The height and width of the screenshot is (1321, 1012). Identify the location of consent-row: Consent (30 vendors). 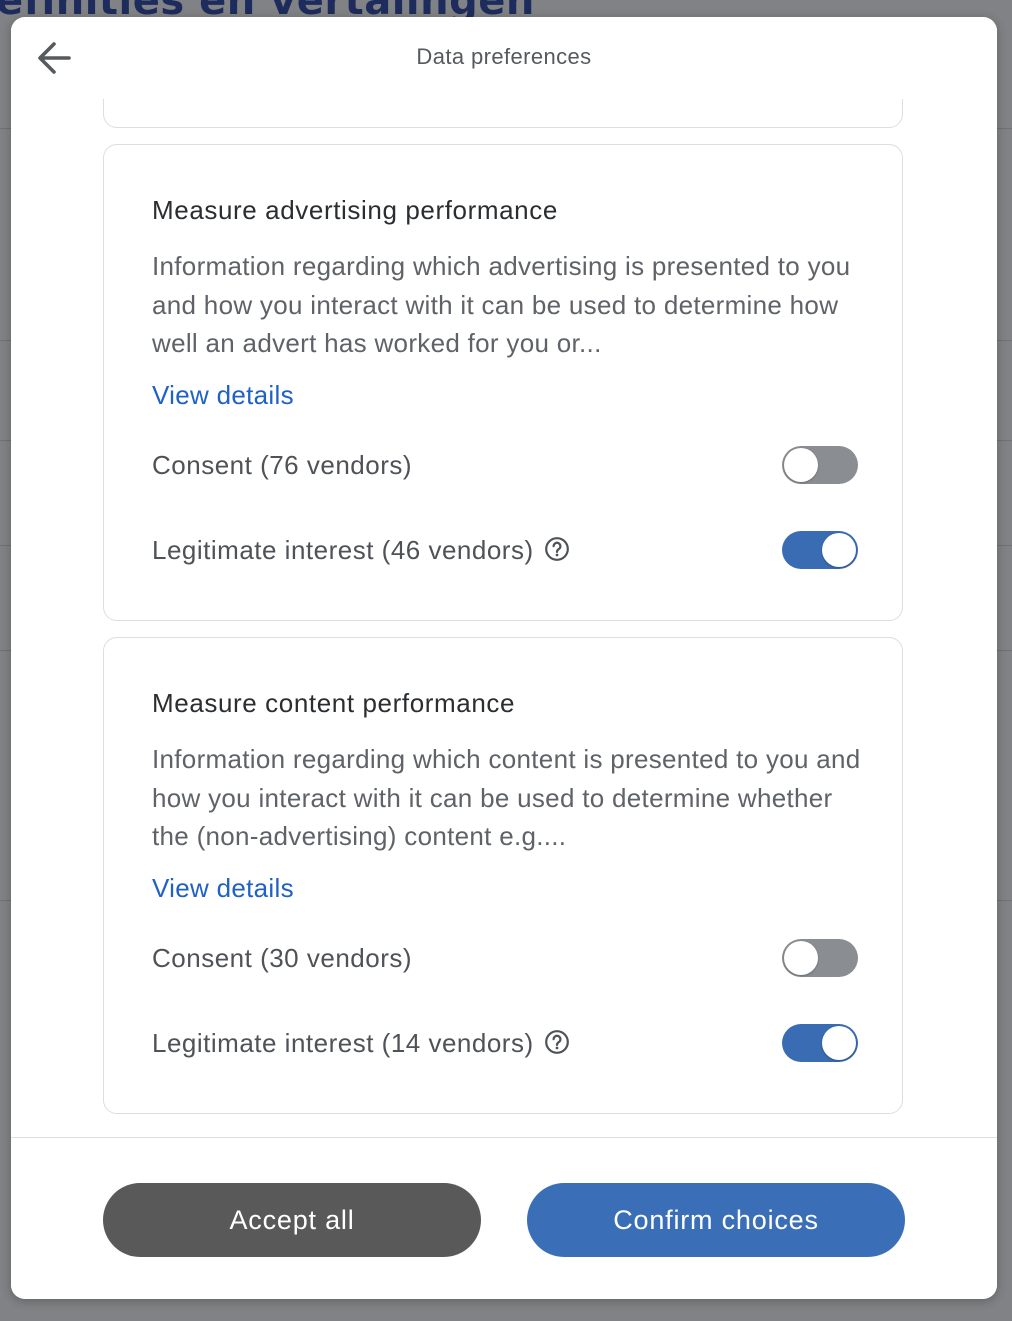
(282, 958).